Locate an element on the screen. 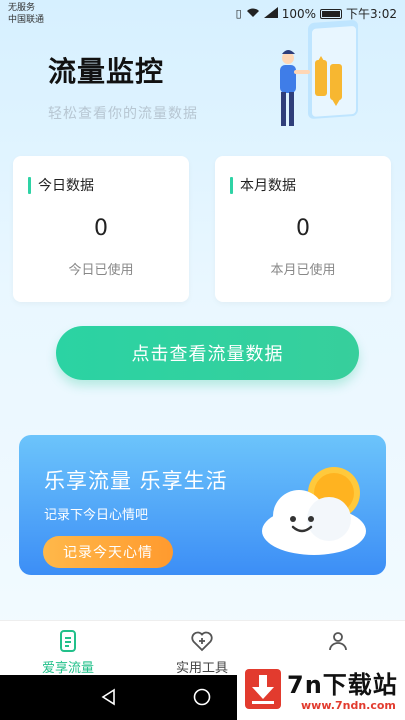 This screenshot has width=405, height=720. month-usage-desc: 本月已使用 is located at coordinates (303, 270).